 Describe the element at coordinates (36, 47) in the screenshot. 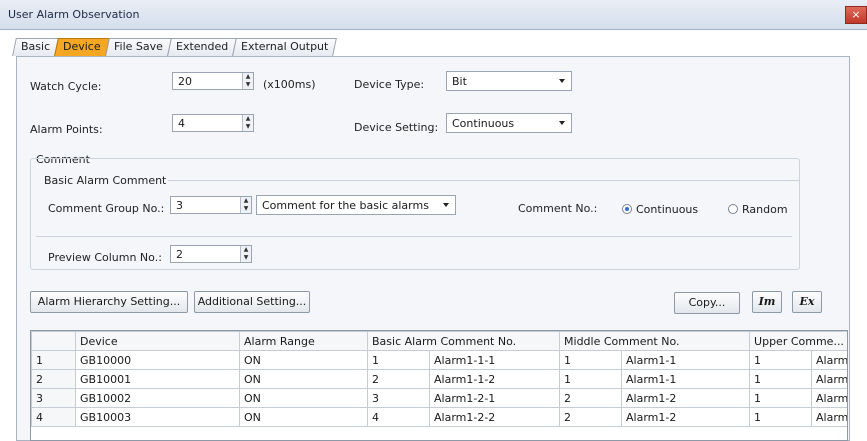

I see `tab-basic: Basic` at that location.